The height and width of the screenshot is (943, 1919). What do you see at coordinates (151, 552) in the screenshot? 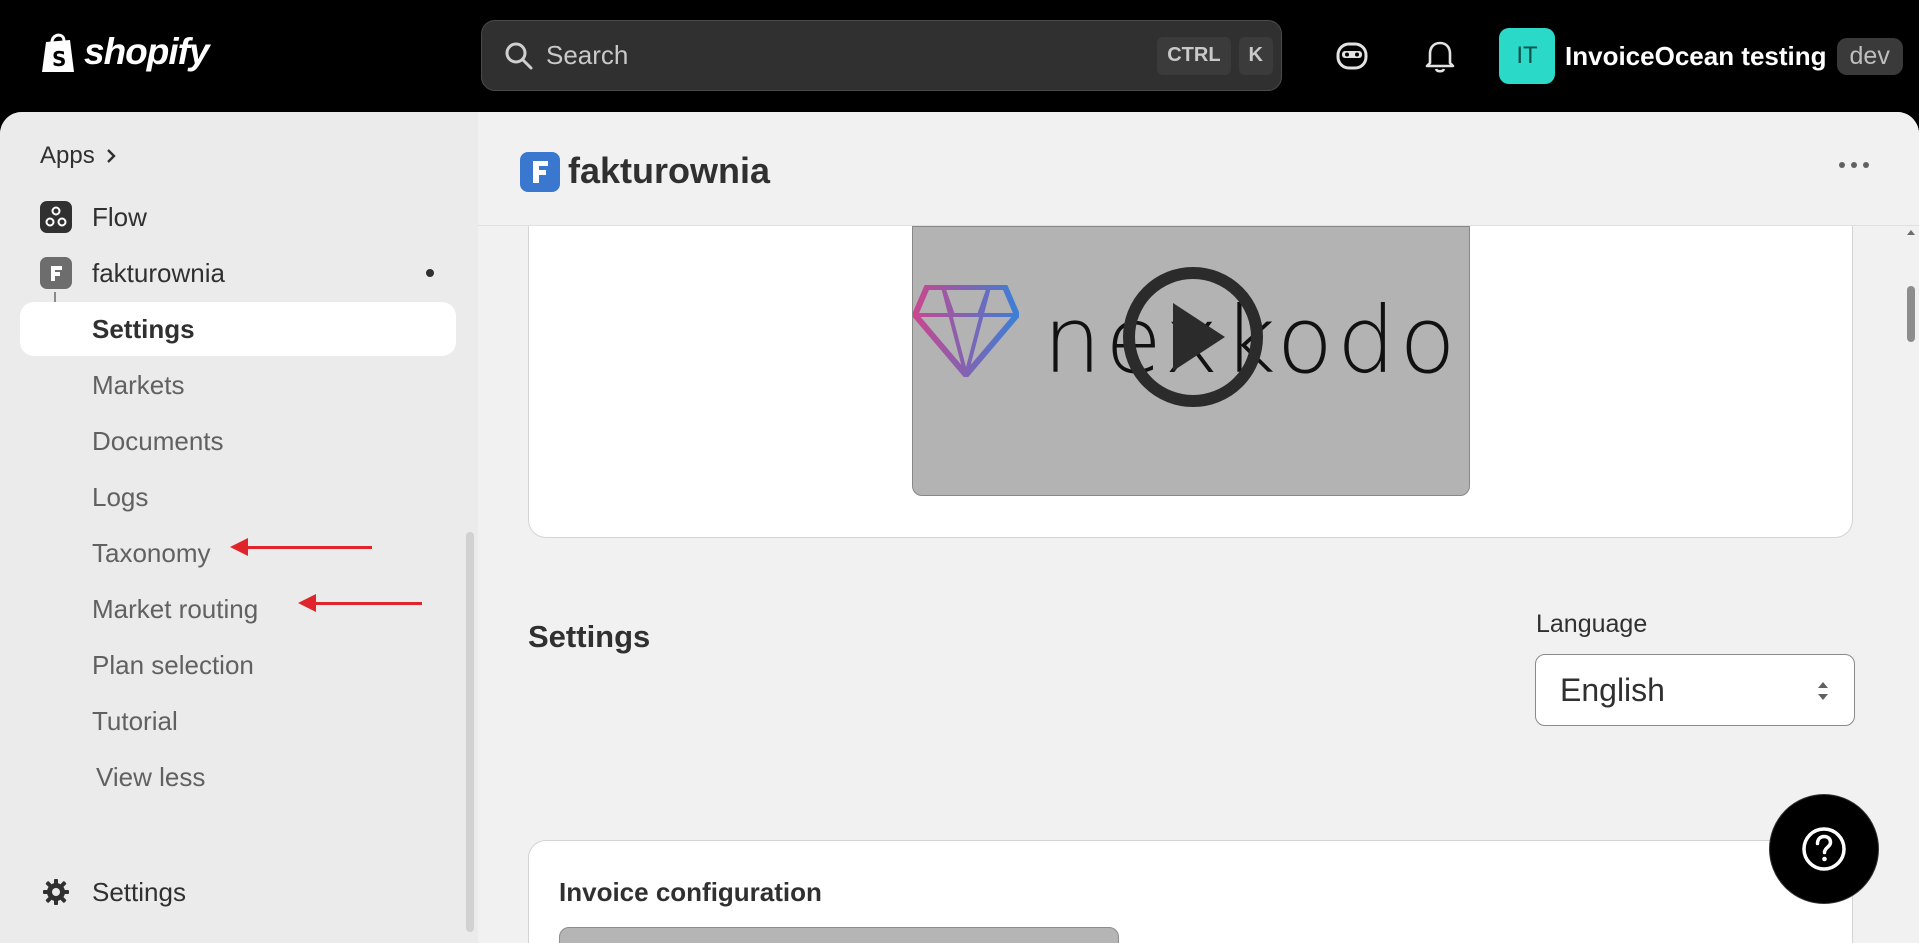
I see `sidebar-item-label: Taxonomy` at bounding box center [151, 552].